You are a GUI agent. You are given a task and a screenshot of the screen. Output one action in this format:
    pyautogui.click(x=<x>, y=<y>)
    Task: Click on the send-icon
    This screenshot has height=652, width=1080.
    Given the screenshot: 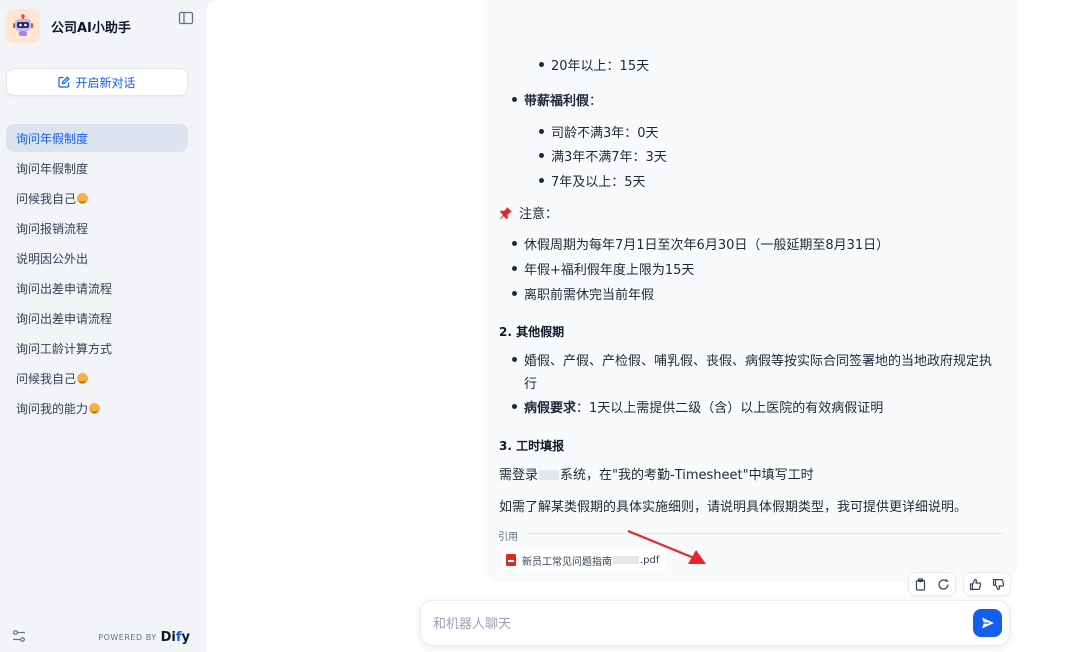 What is the action you would take?
    pyautogui.click(x=987, y=623)
    